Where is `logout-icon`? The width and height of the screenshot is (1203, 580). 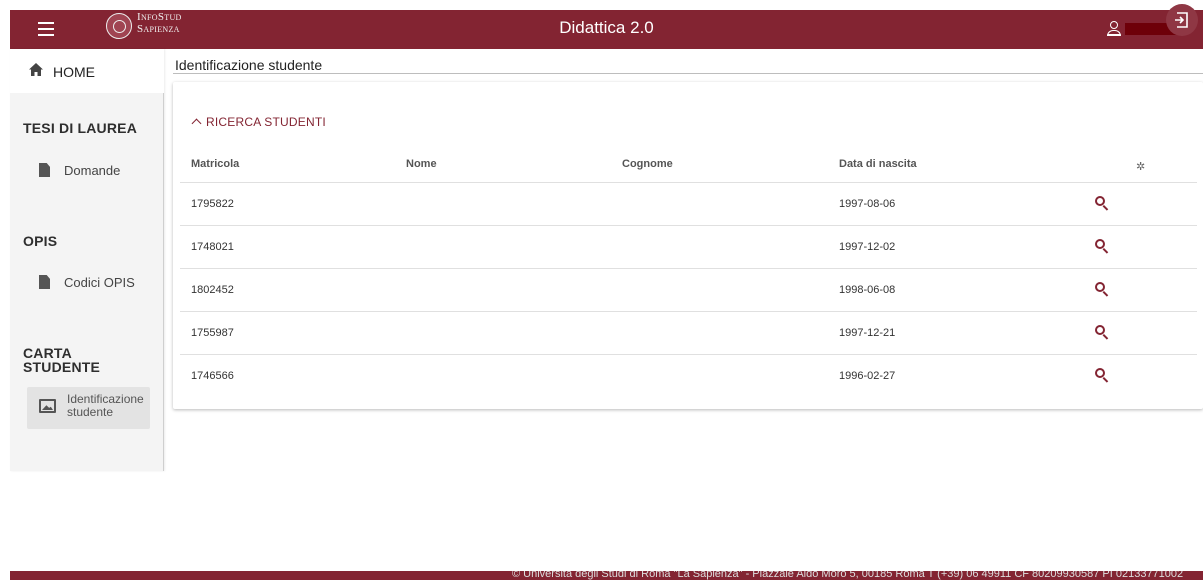
logout-icon is located at coordinates (1181, 20).